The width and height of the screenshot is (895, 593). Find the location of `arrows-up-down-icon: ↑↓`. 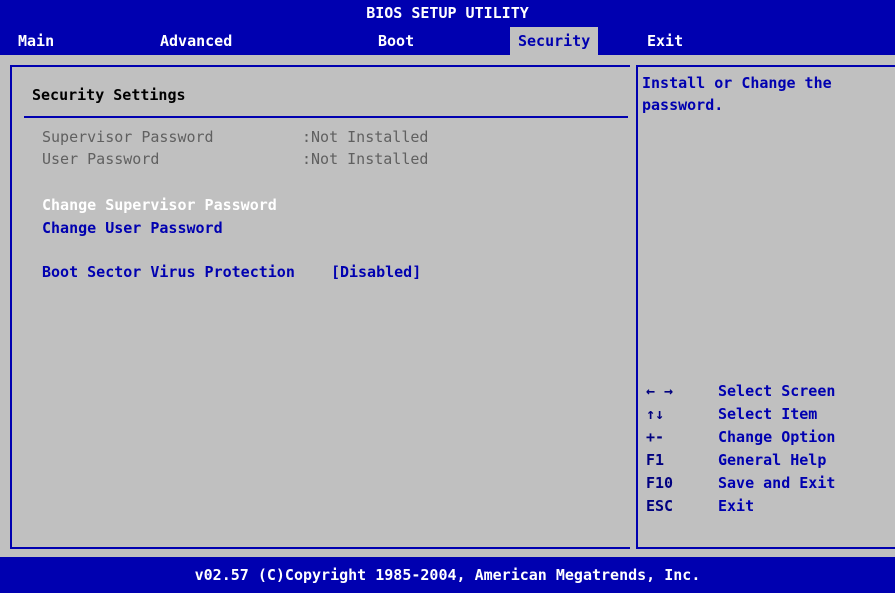

arrows-up-down-icon: ↑↓ is located at coordinates (655, 414).